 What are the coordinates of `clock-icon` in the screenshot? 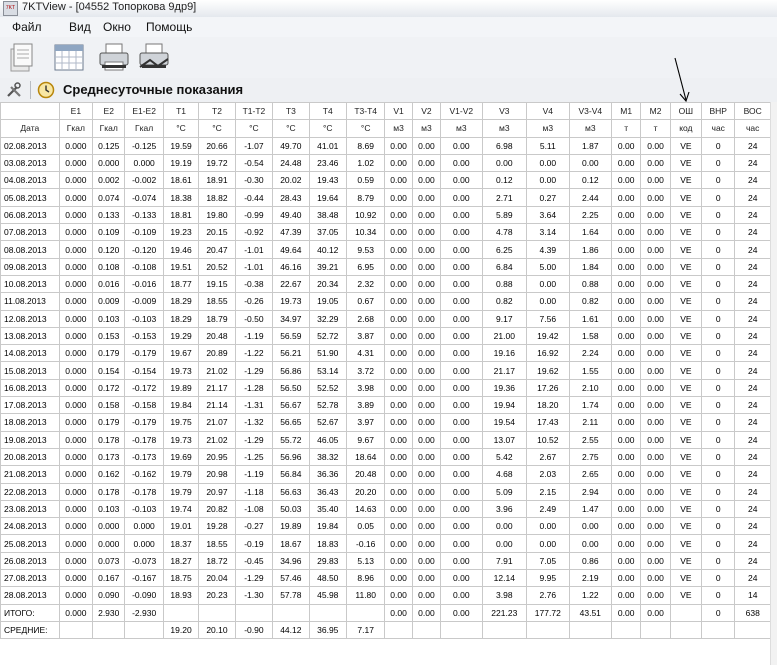 It's located at (46, 90).